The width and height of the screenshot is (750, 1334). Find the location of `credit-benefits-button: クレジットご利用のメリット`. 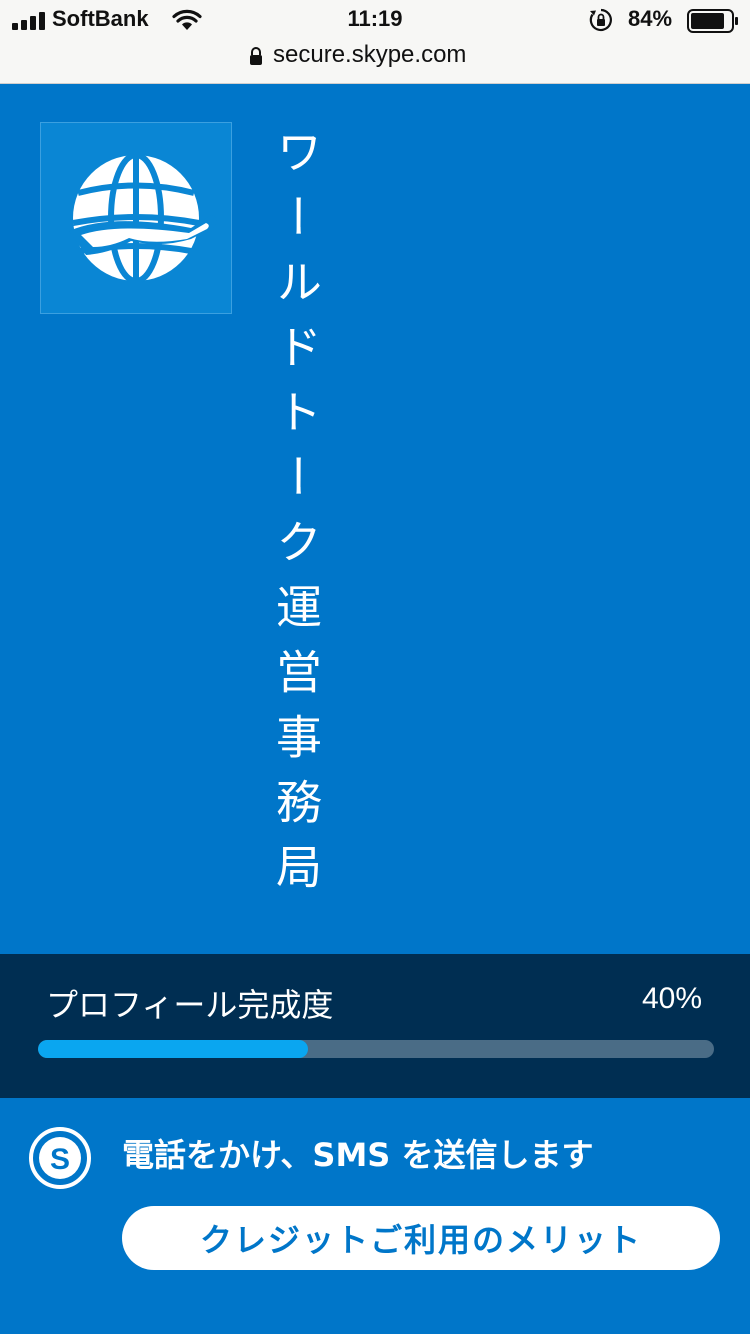

credit-benefits-button: クレジットご利用のメリット is located at coordinates (421, 1238).